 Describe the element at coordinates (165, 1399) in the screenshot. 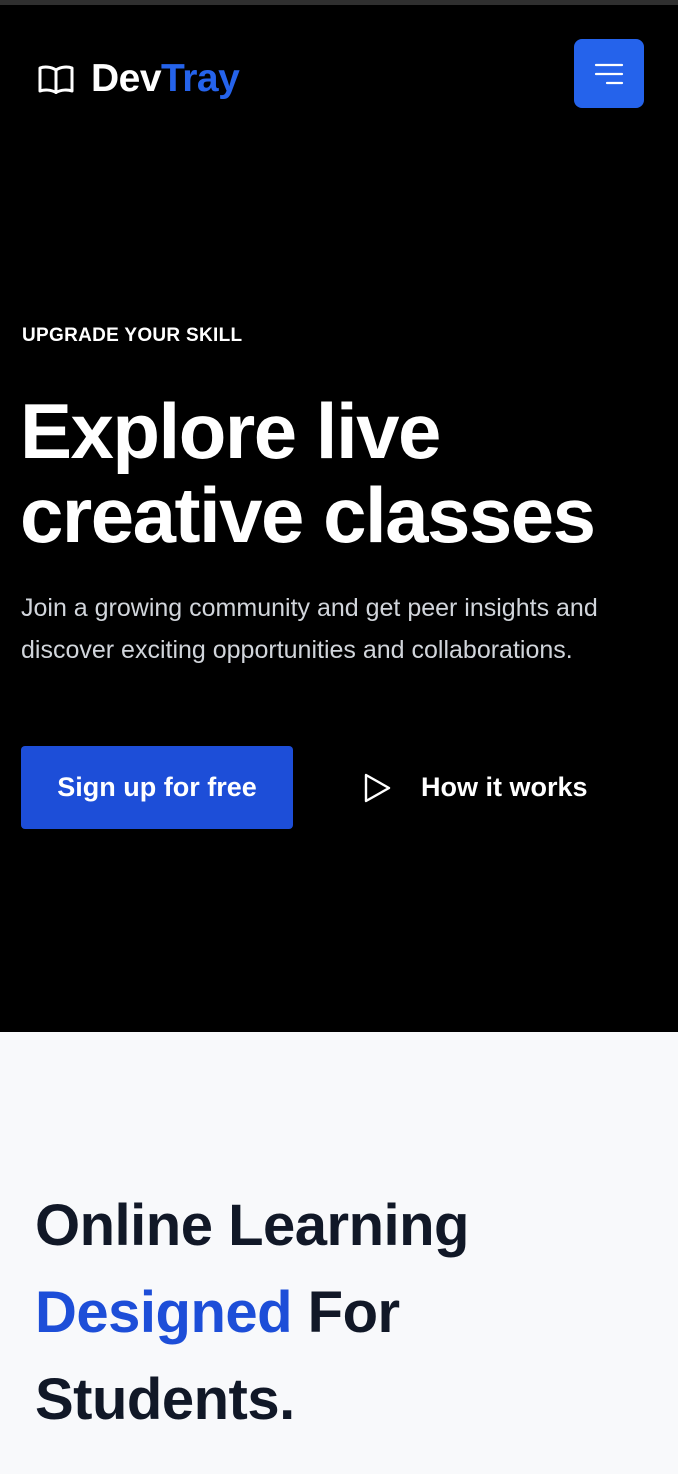

I see `learning-title-line3: Students.` at that location.